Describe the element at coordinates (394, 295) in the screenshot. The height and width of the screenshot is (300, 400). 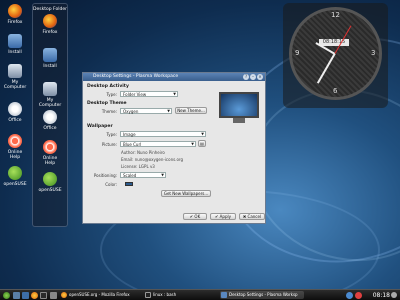
I see `panel-toolbox-icon` at that location.